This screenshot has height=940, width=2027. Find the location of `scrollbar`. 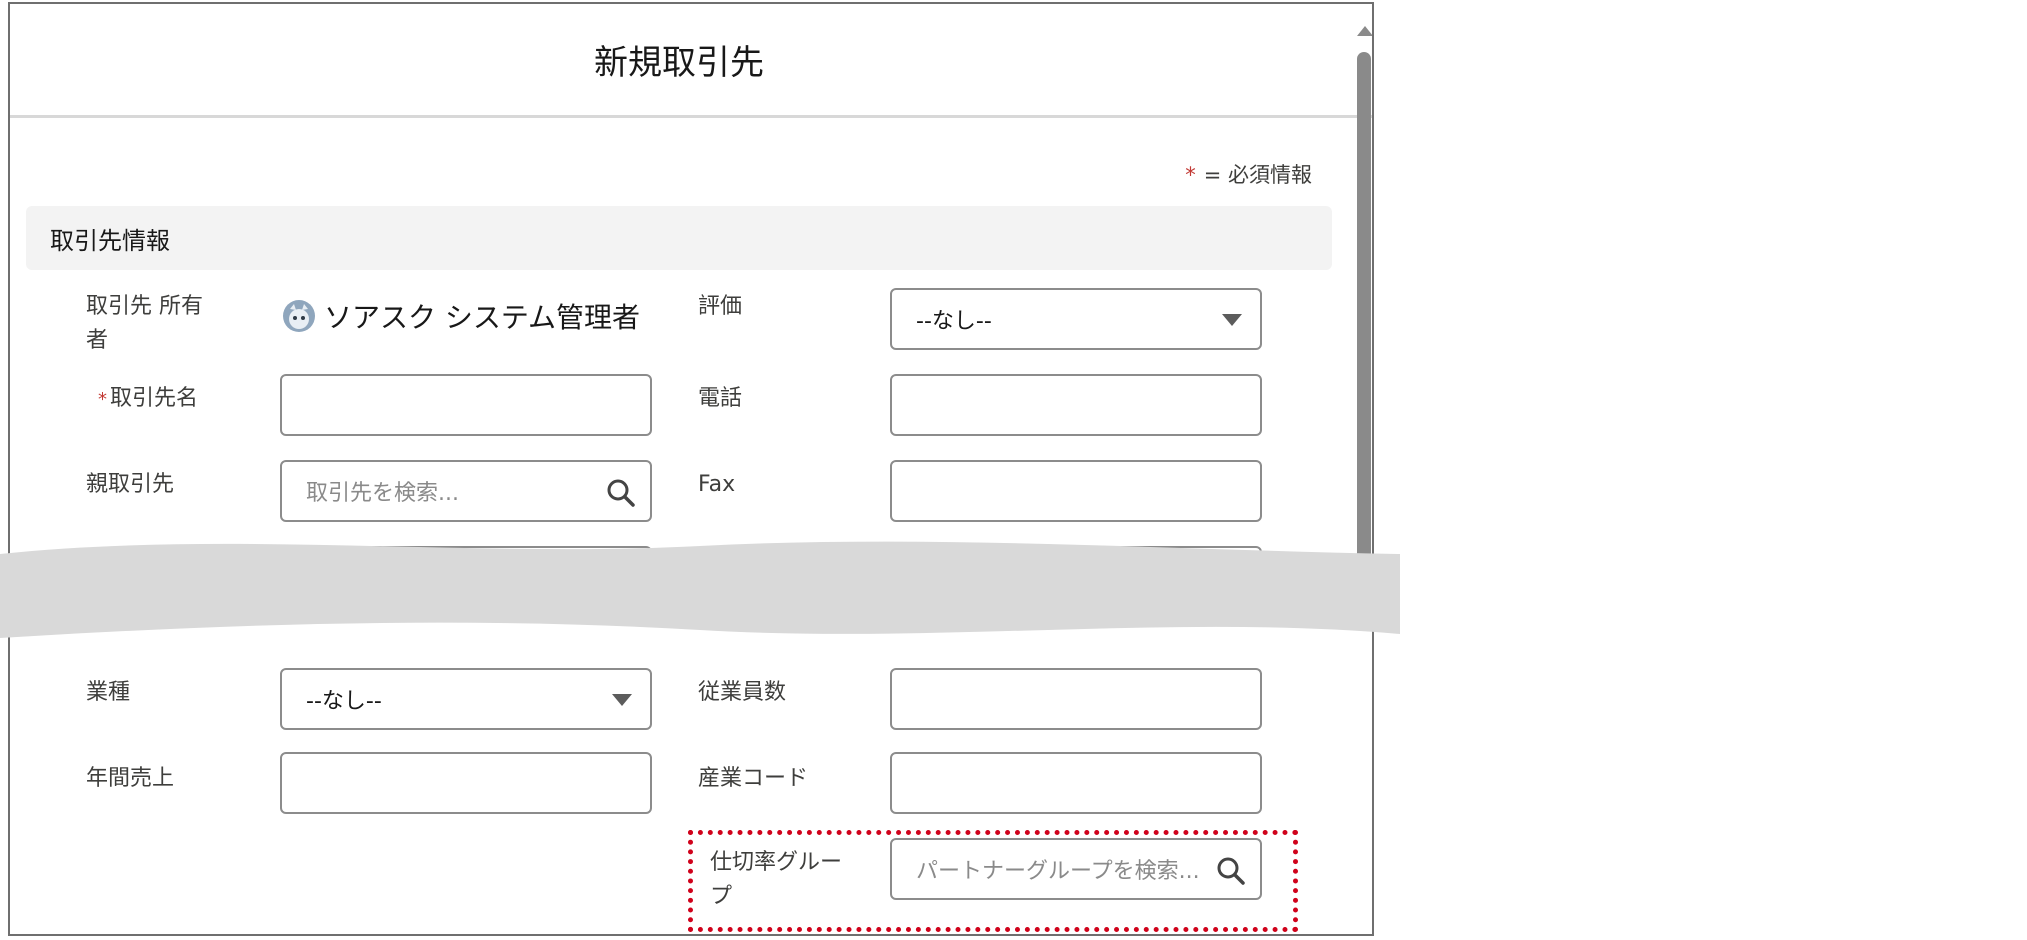

scrollbar is located at coordinates (1363, 473).